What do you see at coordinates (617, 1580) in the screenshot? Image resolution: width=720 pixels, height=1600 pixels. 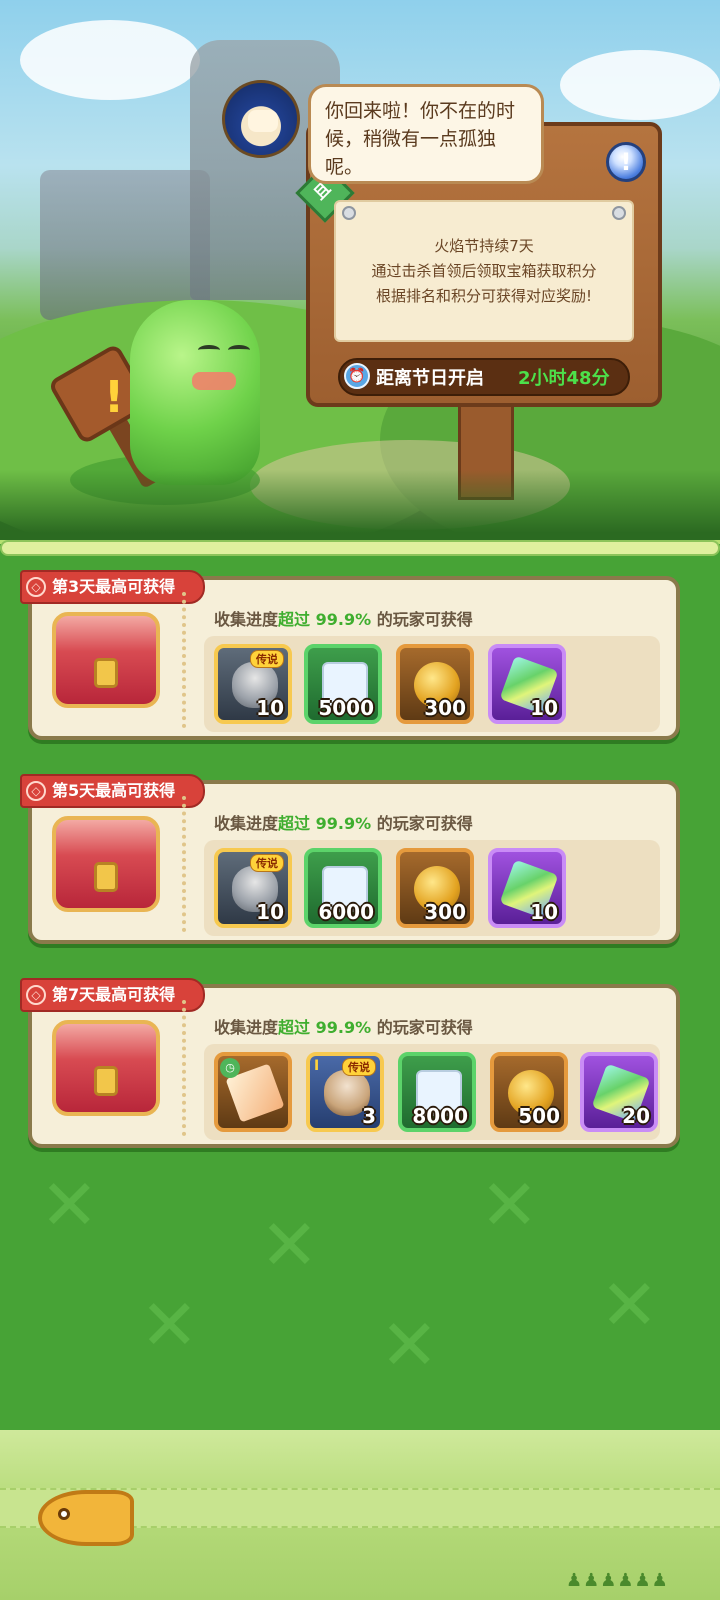 I see `runner-silhouettes: ♟♟♟♟♟♟` at bounding box center [617, 1580].